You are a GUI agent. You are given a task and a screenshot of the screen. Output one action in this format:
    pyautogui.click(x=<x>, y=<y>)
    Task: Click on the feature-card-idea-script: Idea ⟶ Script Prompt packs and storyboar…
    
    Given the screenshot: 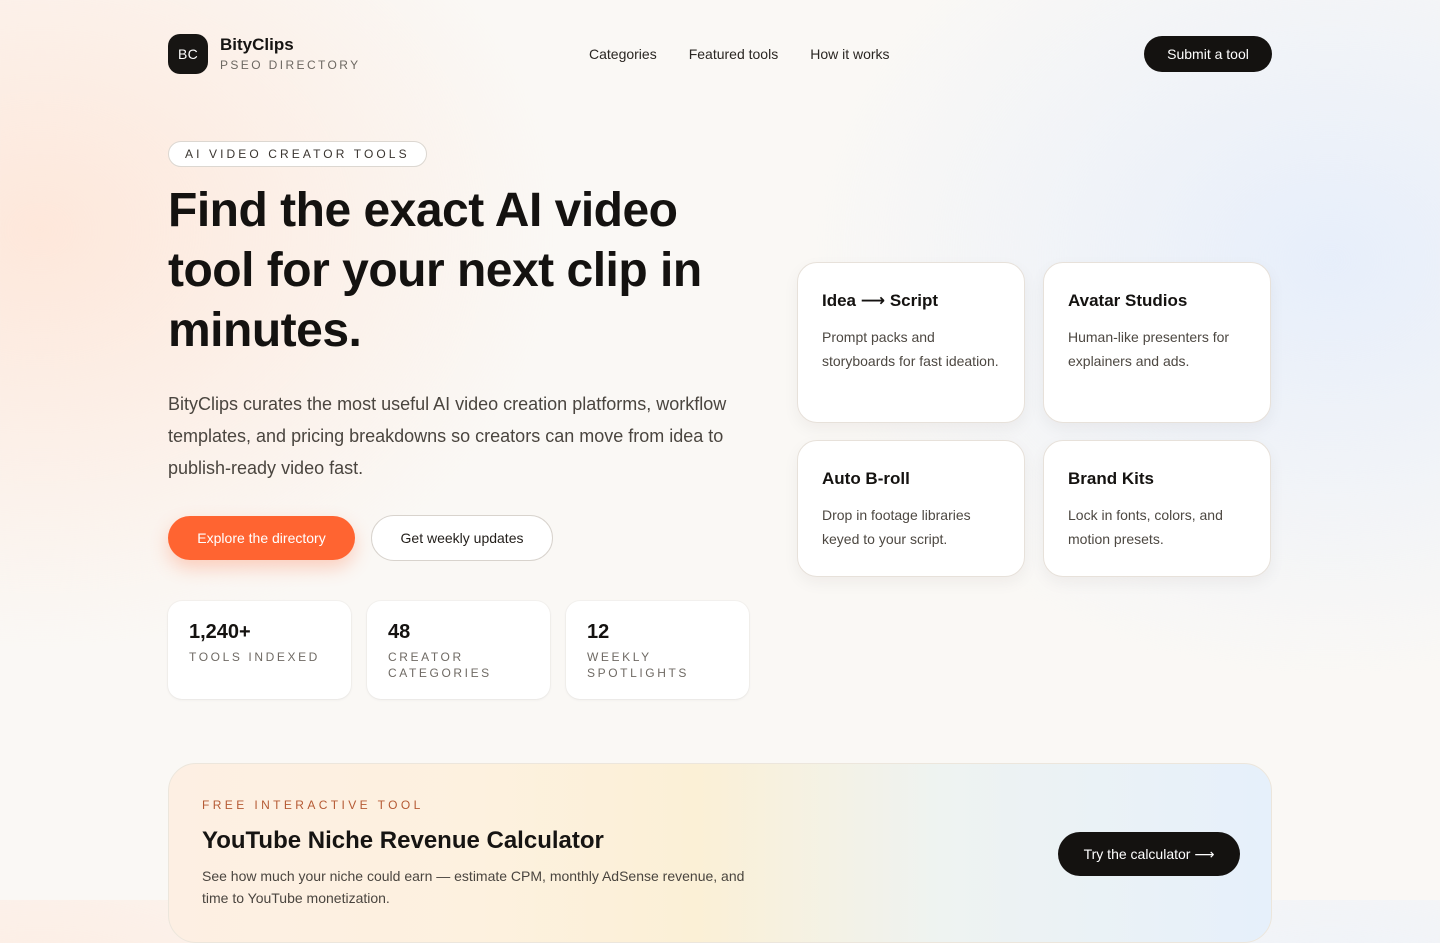 What is the action you would take?
    pyautogui.click(x=911, y=342)
    